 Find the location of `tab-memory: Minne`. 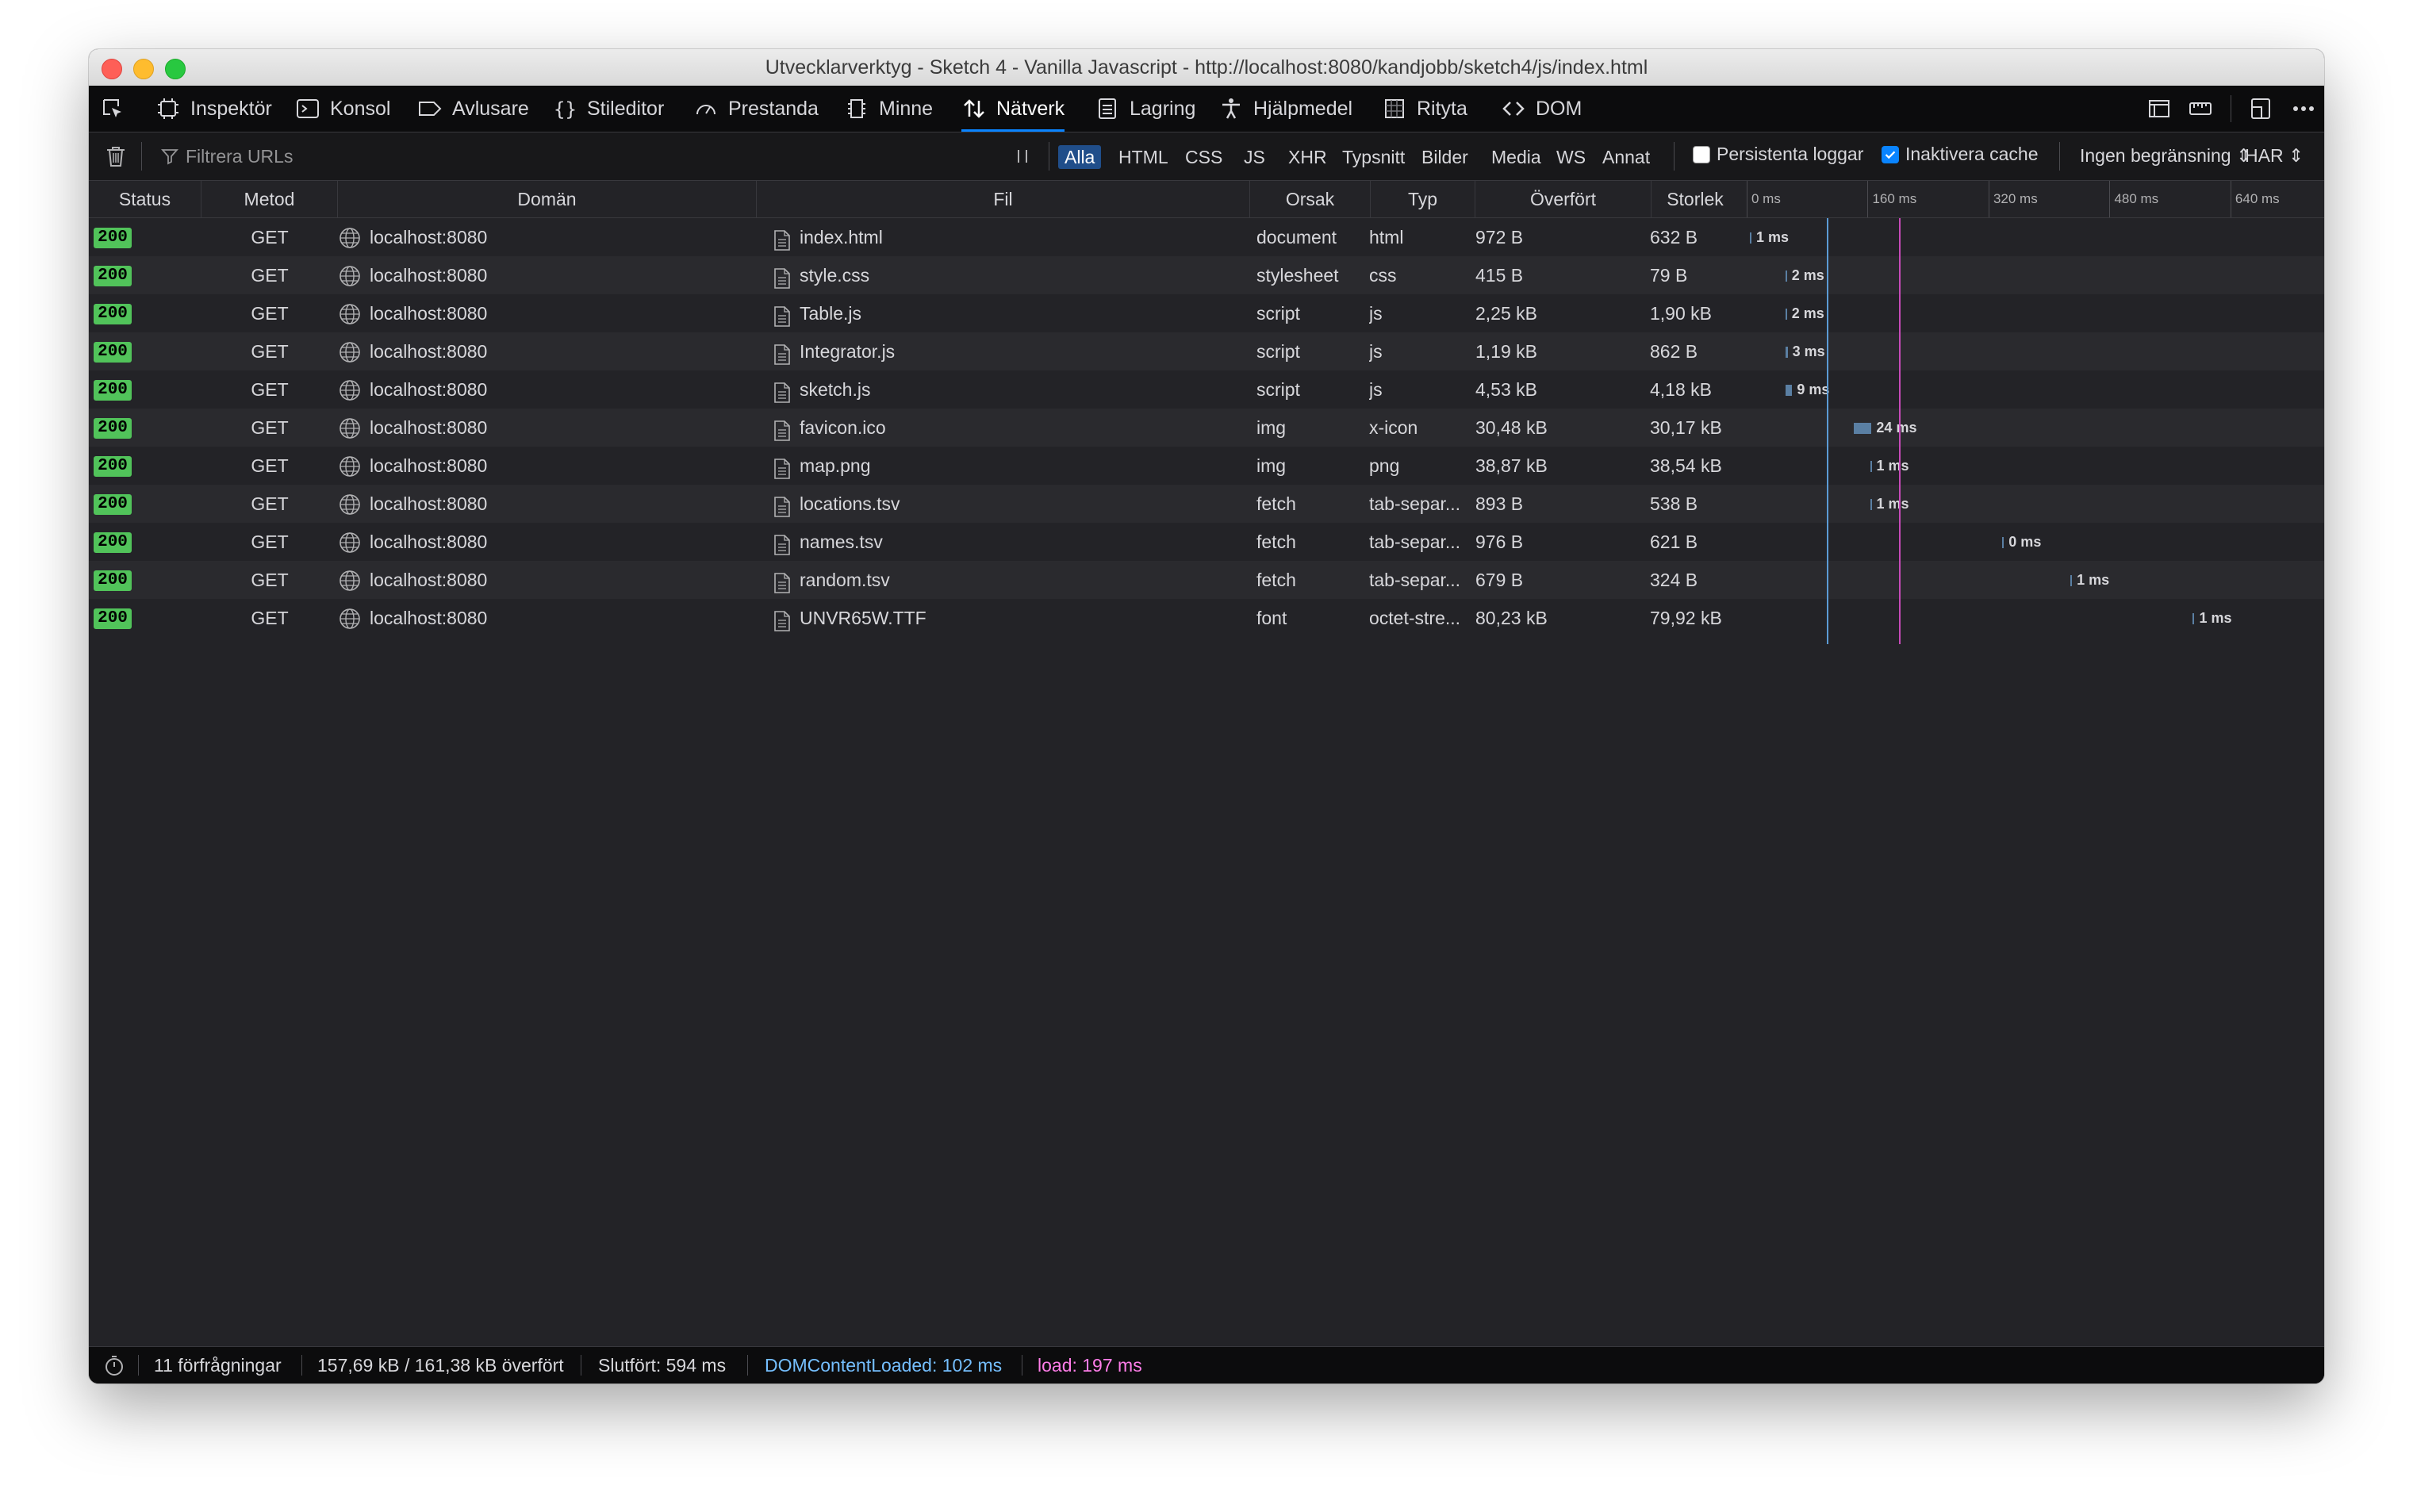

tab-memory: Minne is located at coordinates (888, 109).